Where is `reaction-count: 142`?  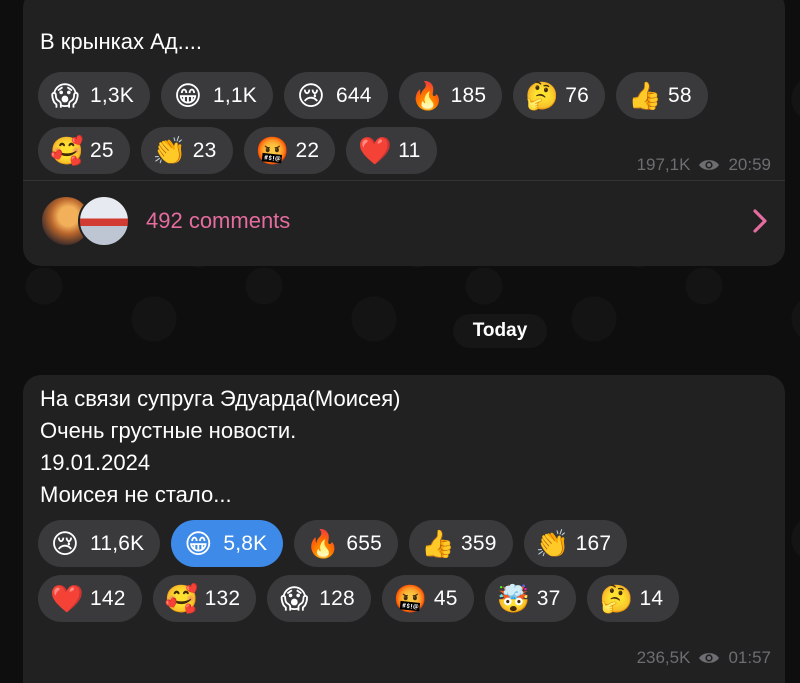
reaction-count: 142 is located at coordinates (108, 598).